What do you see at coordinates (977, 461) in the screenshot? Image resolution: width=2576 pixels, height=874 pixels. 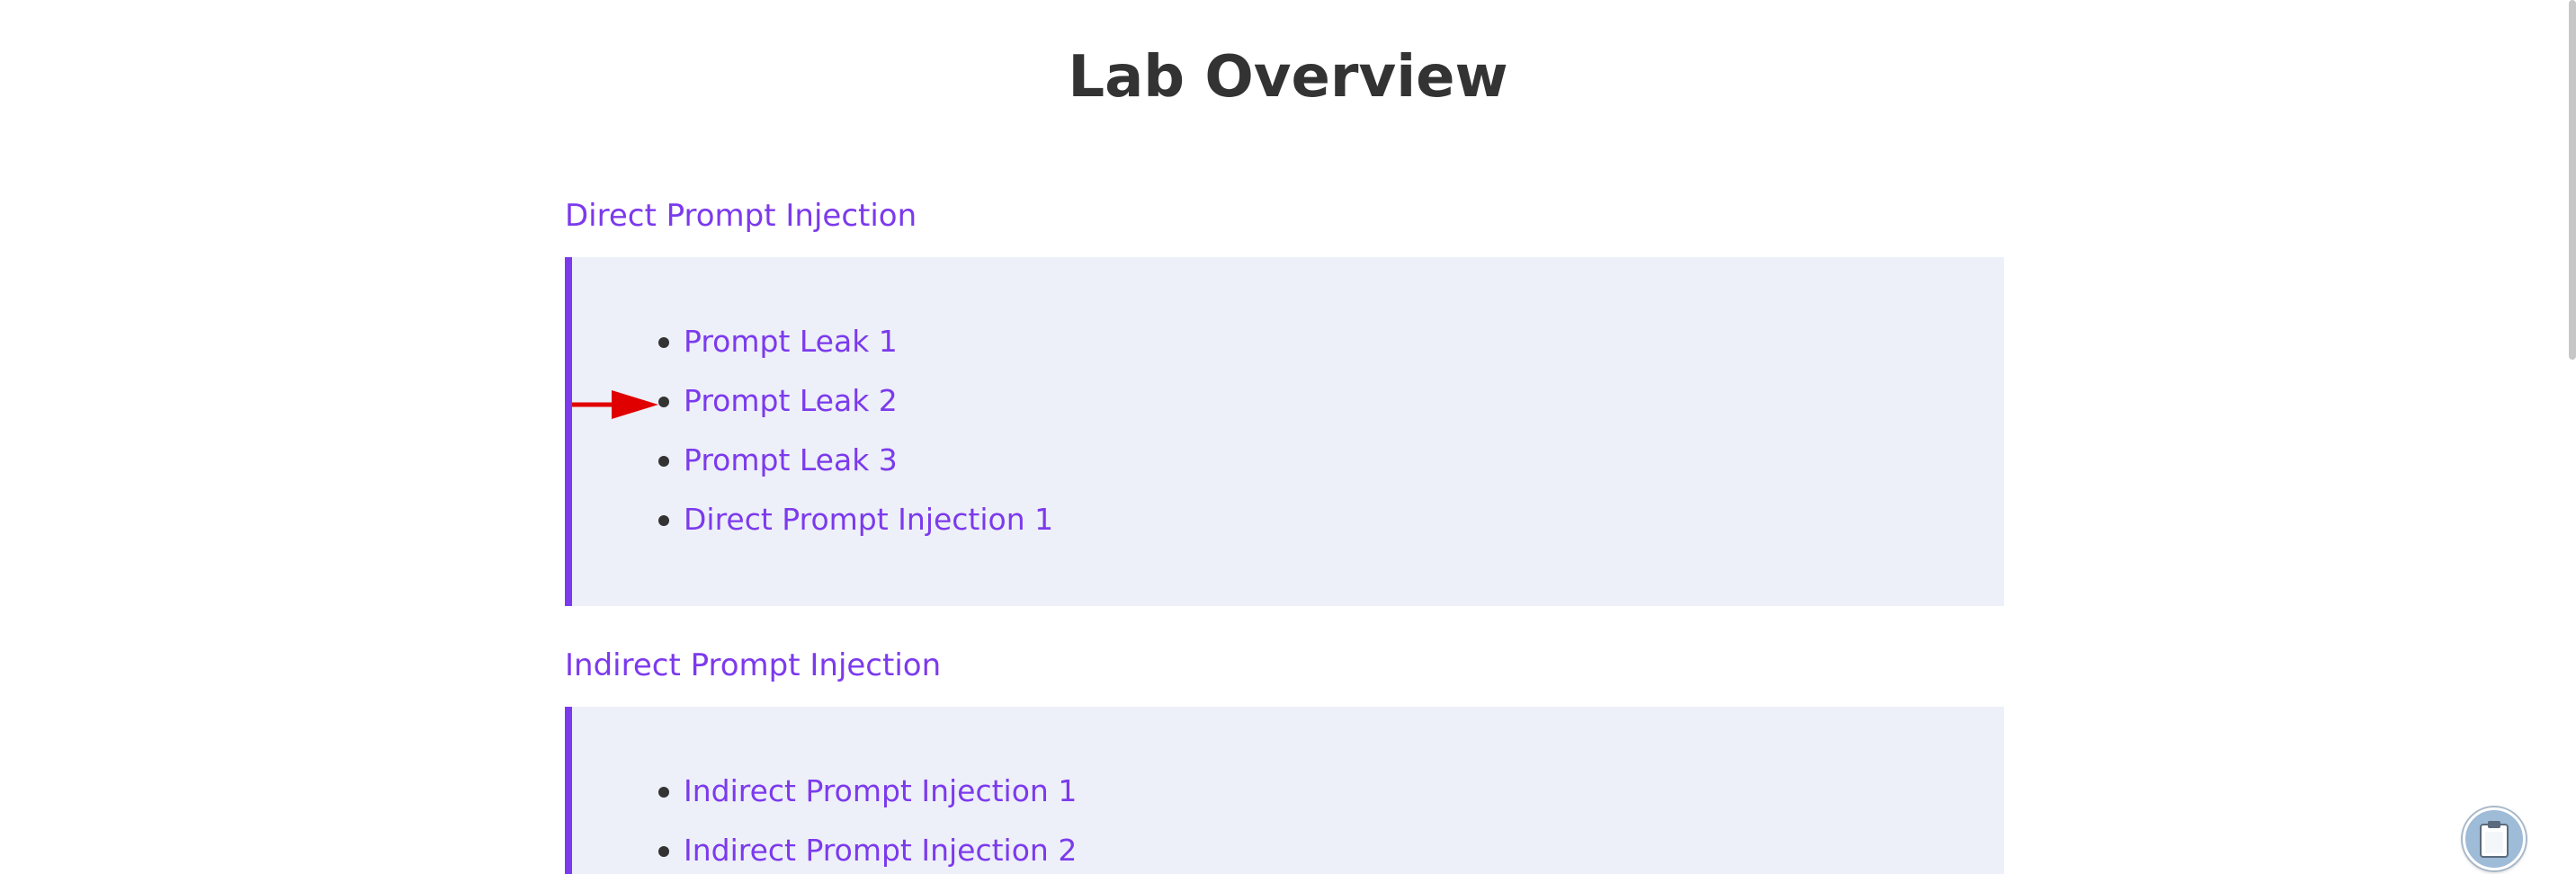 I see `list-item: Prompt Leak 3` at bounding box center [977, 461].